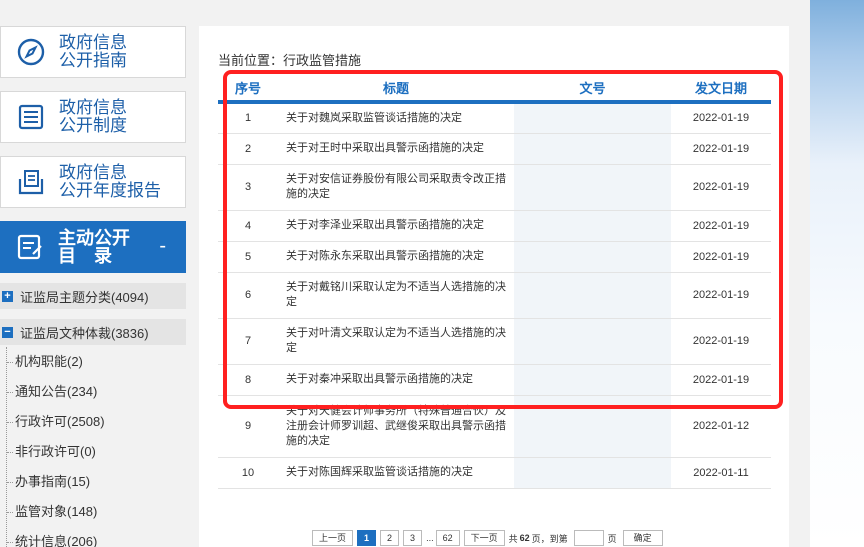 Image resolution: width=864 pixels, height=547 pixels. Describe the element at coordinates (248, 89) in the screenshot. I see `col-num-header: 序号` at that location.